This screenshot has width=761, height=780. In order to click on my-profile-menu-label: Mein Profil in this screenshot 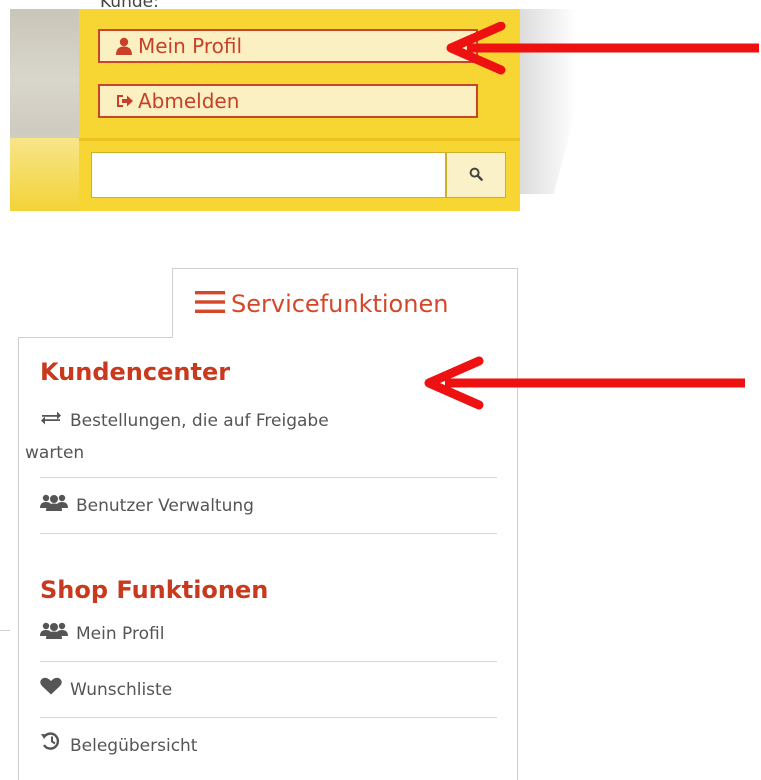, I will do `click(120, 634)`.